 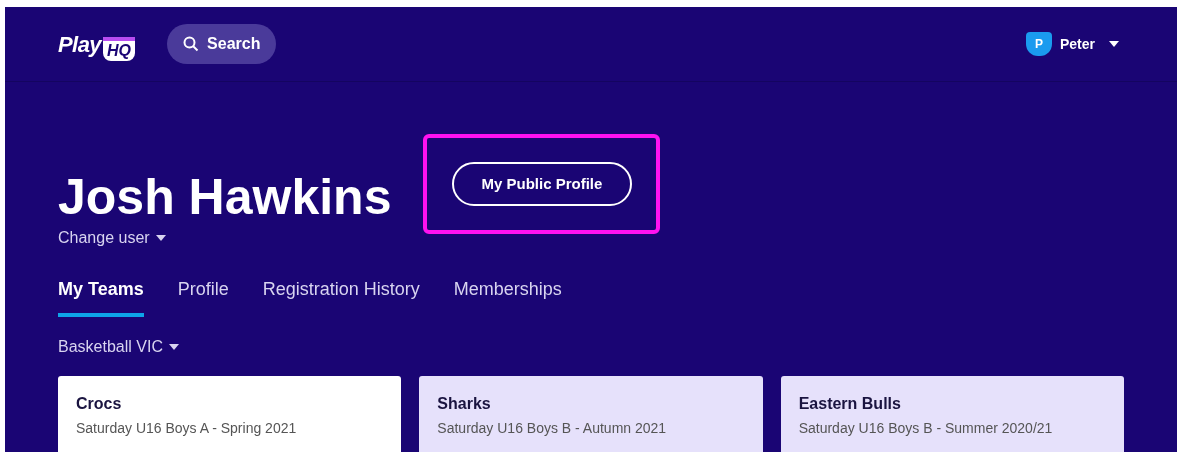 What do you see at coordinates (1072, 44) in the screenshot?
I see `user-menu: P Peter` at bounding box center [1072, 44].